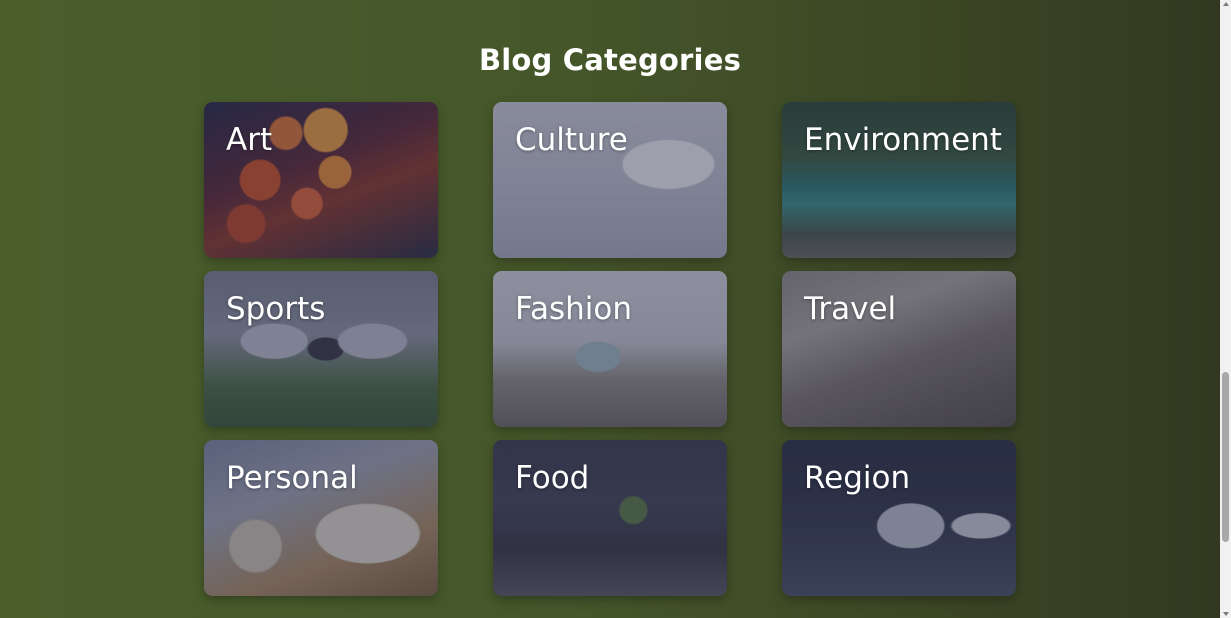  Describe the element at coordinates (899, 518) in the screenshot. I see `category-card-region: Region` at that location.